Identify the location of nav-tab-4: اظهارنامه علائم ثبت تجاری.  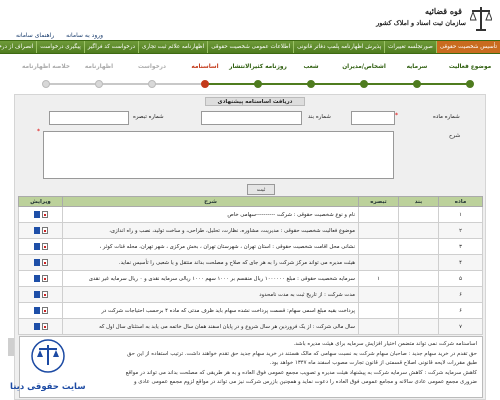
(172, 47).